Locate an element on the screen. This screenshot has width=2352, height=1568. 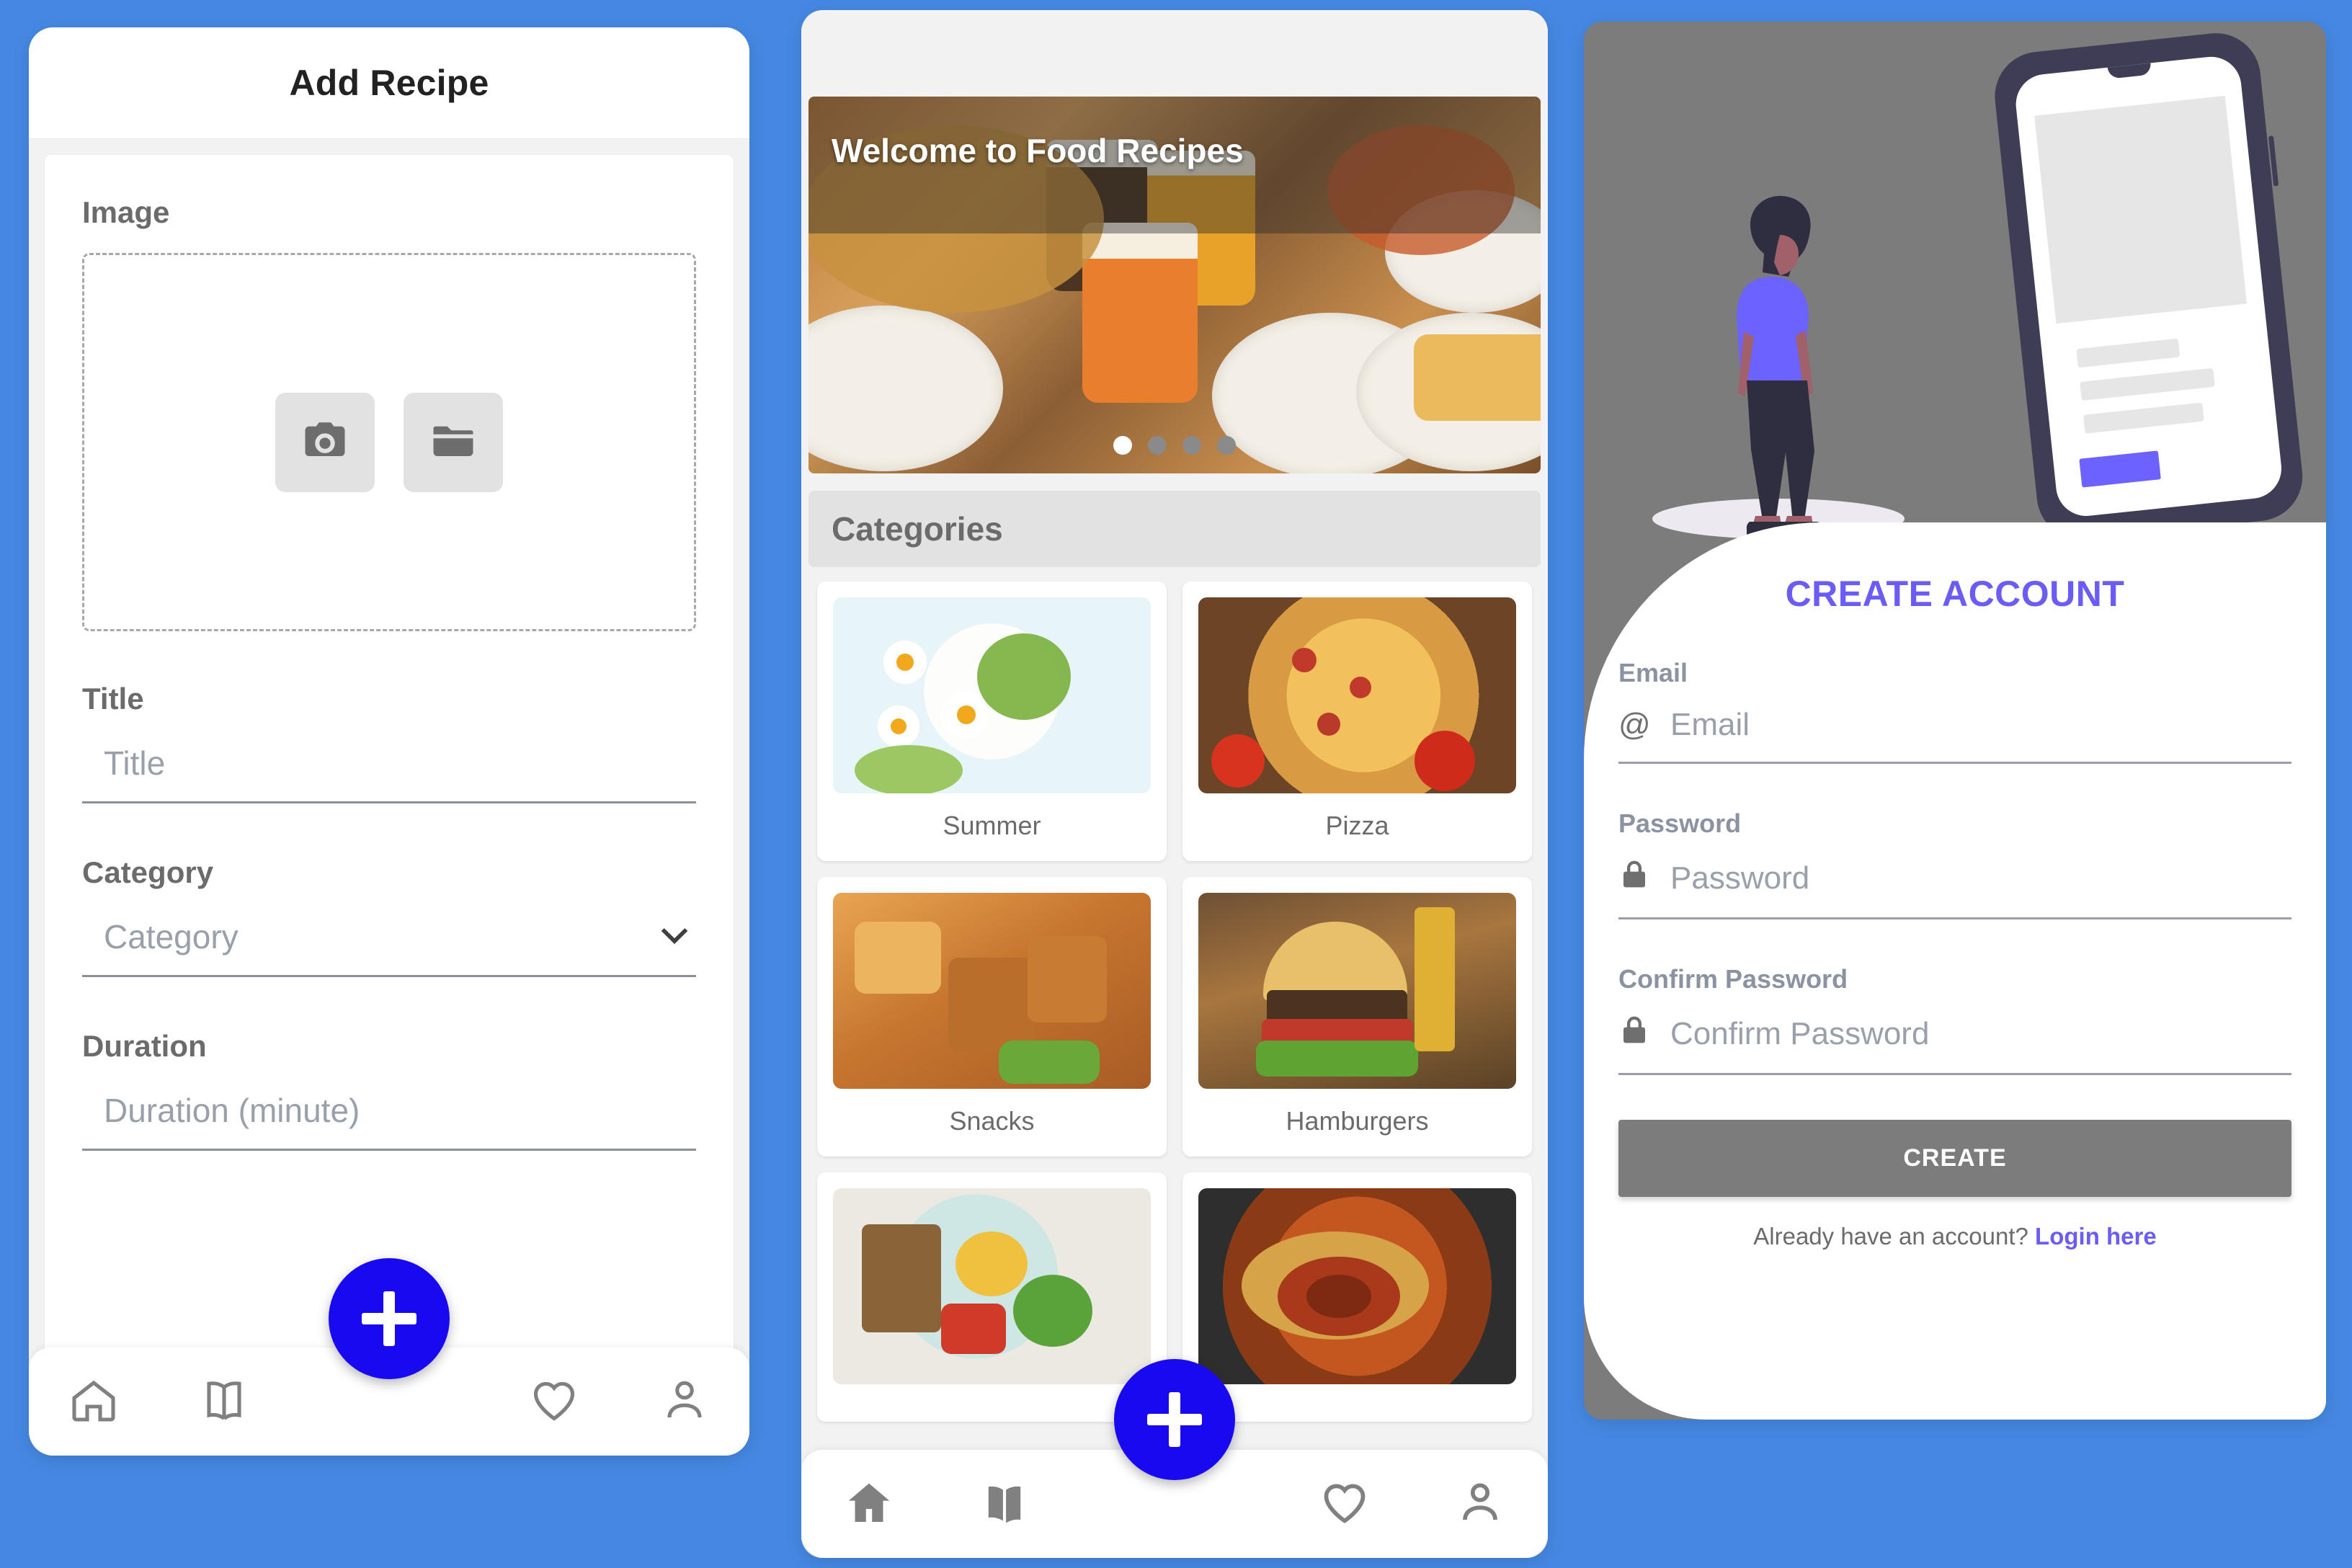
email-field-group: Email @ Email is located at coordinates (1954, 711).